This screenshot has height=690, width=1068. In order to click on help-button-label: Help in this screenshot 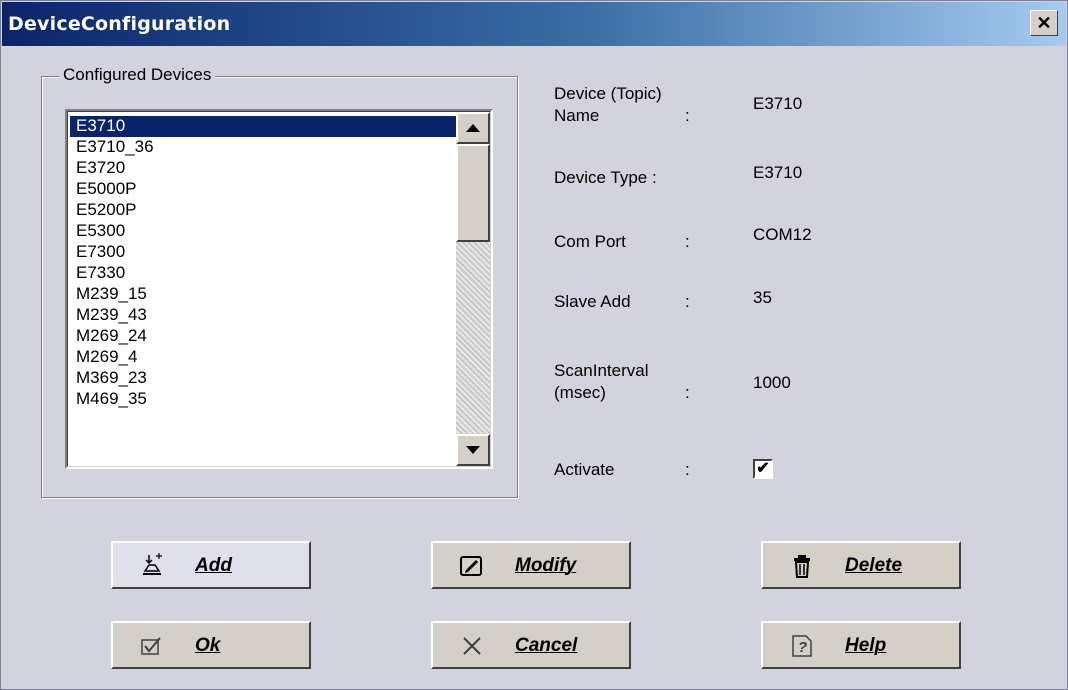, I will do `click(866, 645)`.